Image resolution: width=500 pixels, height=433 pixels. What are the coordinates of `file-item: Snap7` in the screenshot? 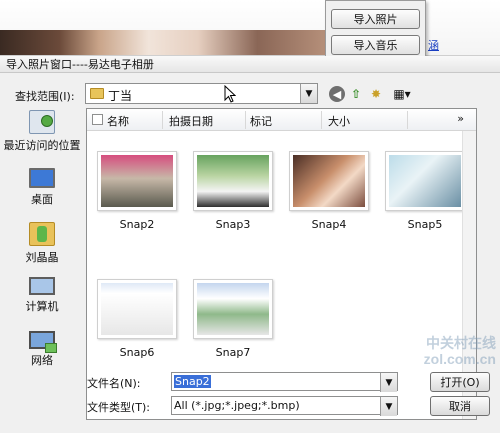 It's located at (233, 319).